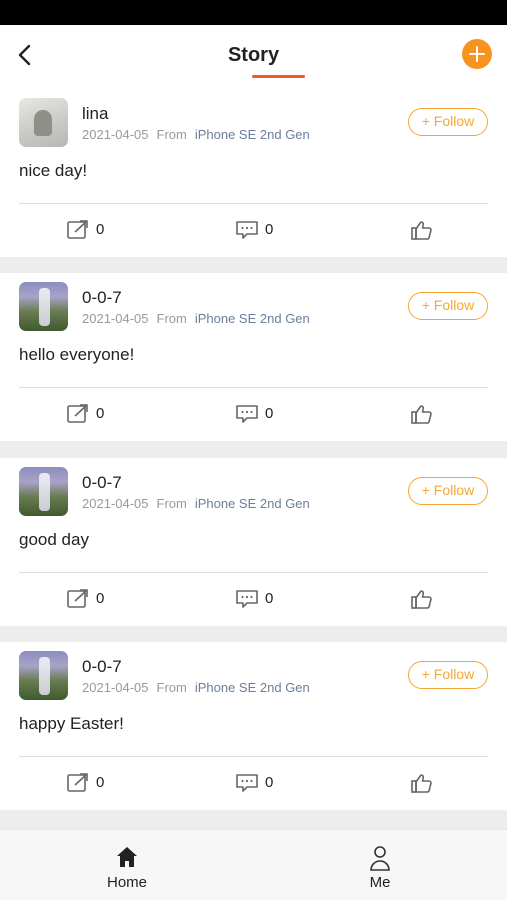 The height and width of the screenshot is (900, 507). Describe the element at coordinates (278, 76) in the screenshot. I see `title-active-indicator` at that location.